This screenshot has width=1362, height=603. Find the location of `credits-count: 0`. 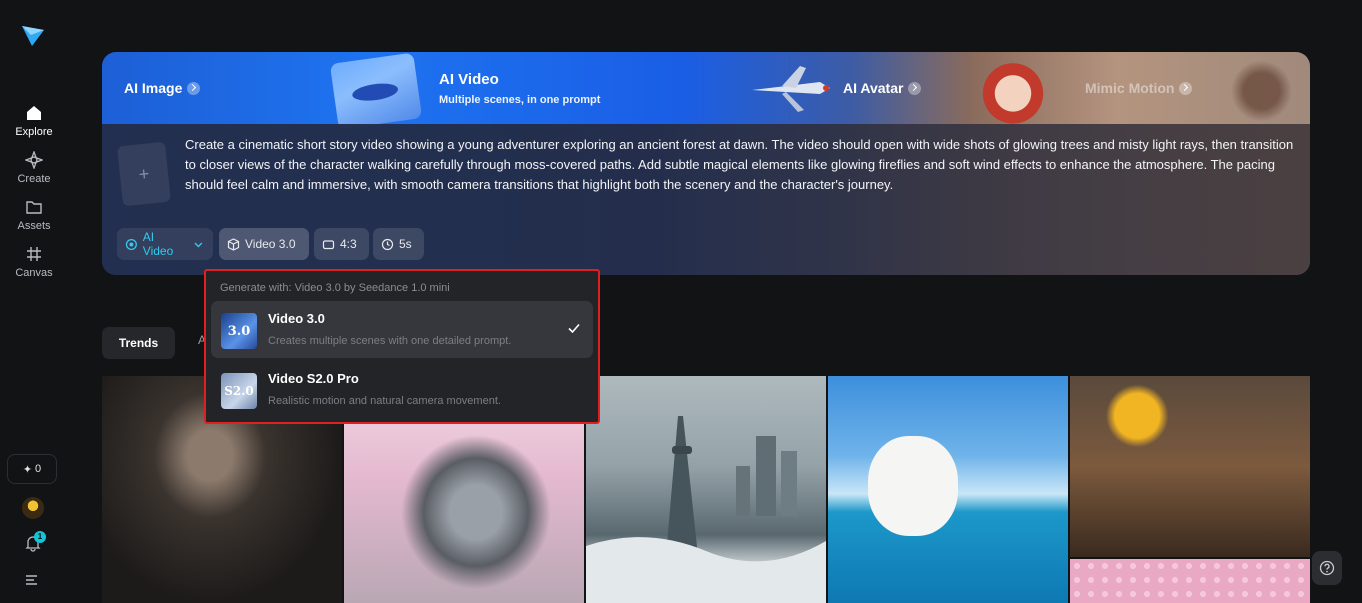

credits-count: 0 is located at coordinates (38, 469).